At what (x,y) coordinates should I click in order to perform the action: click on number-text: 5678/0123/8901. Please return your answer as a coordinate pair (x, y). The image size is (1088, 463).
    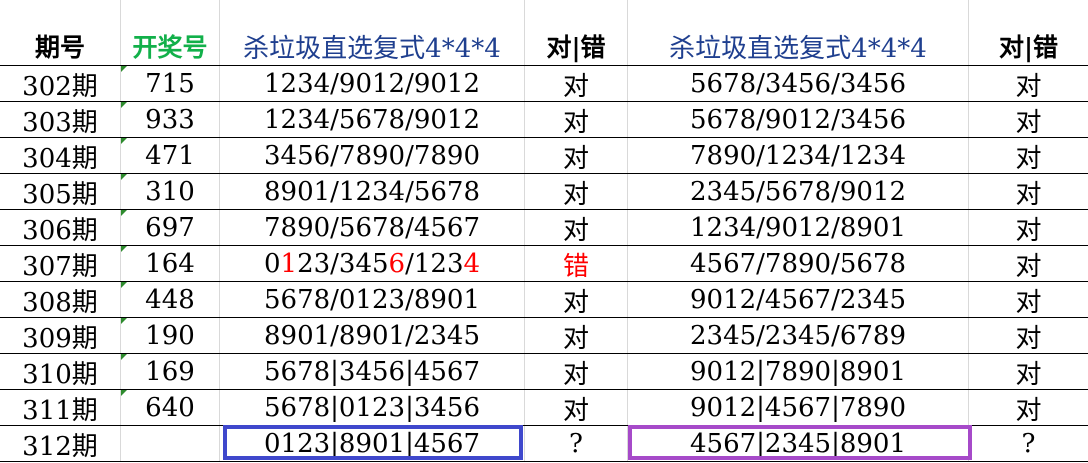
    Looking at the image, I should click on (372, 300).